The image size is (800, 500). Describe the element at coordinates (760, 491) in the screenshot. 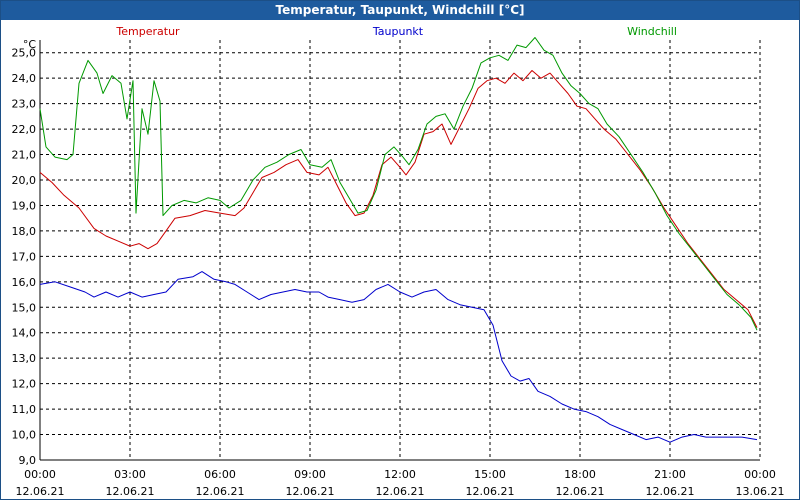

I see `x-tick-date: 13.06.21` at that location.